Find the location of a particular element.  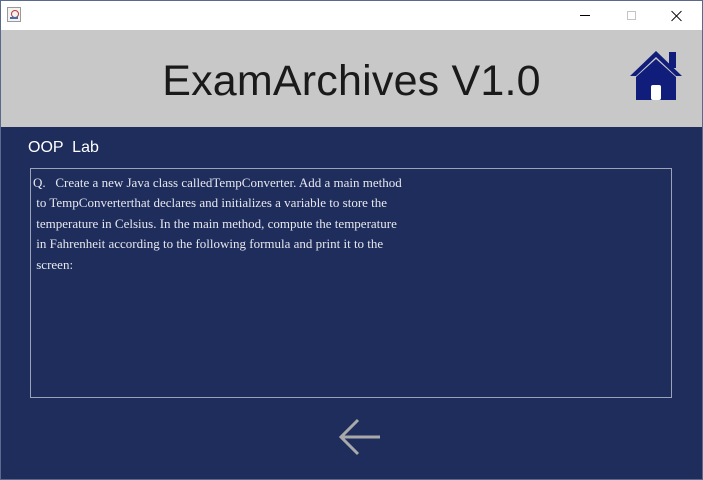

close-icon is located at coordinates (677, 16).